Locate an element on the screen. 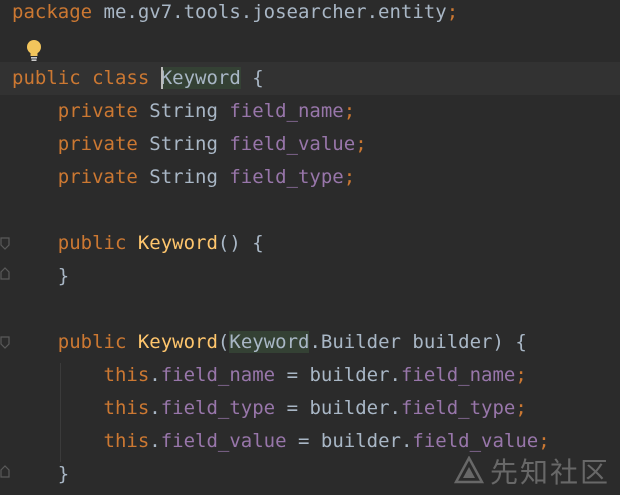 The image size is (620, 495). code-token: package is located at coordinates (58, 12).